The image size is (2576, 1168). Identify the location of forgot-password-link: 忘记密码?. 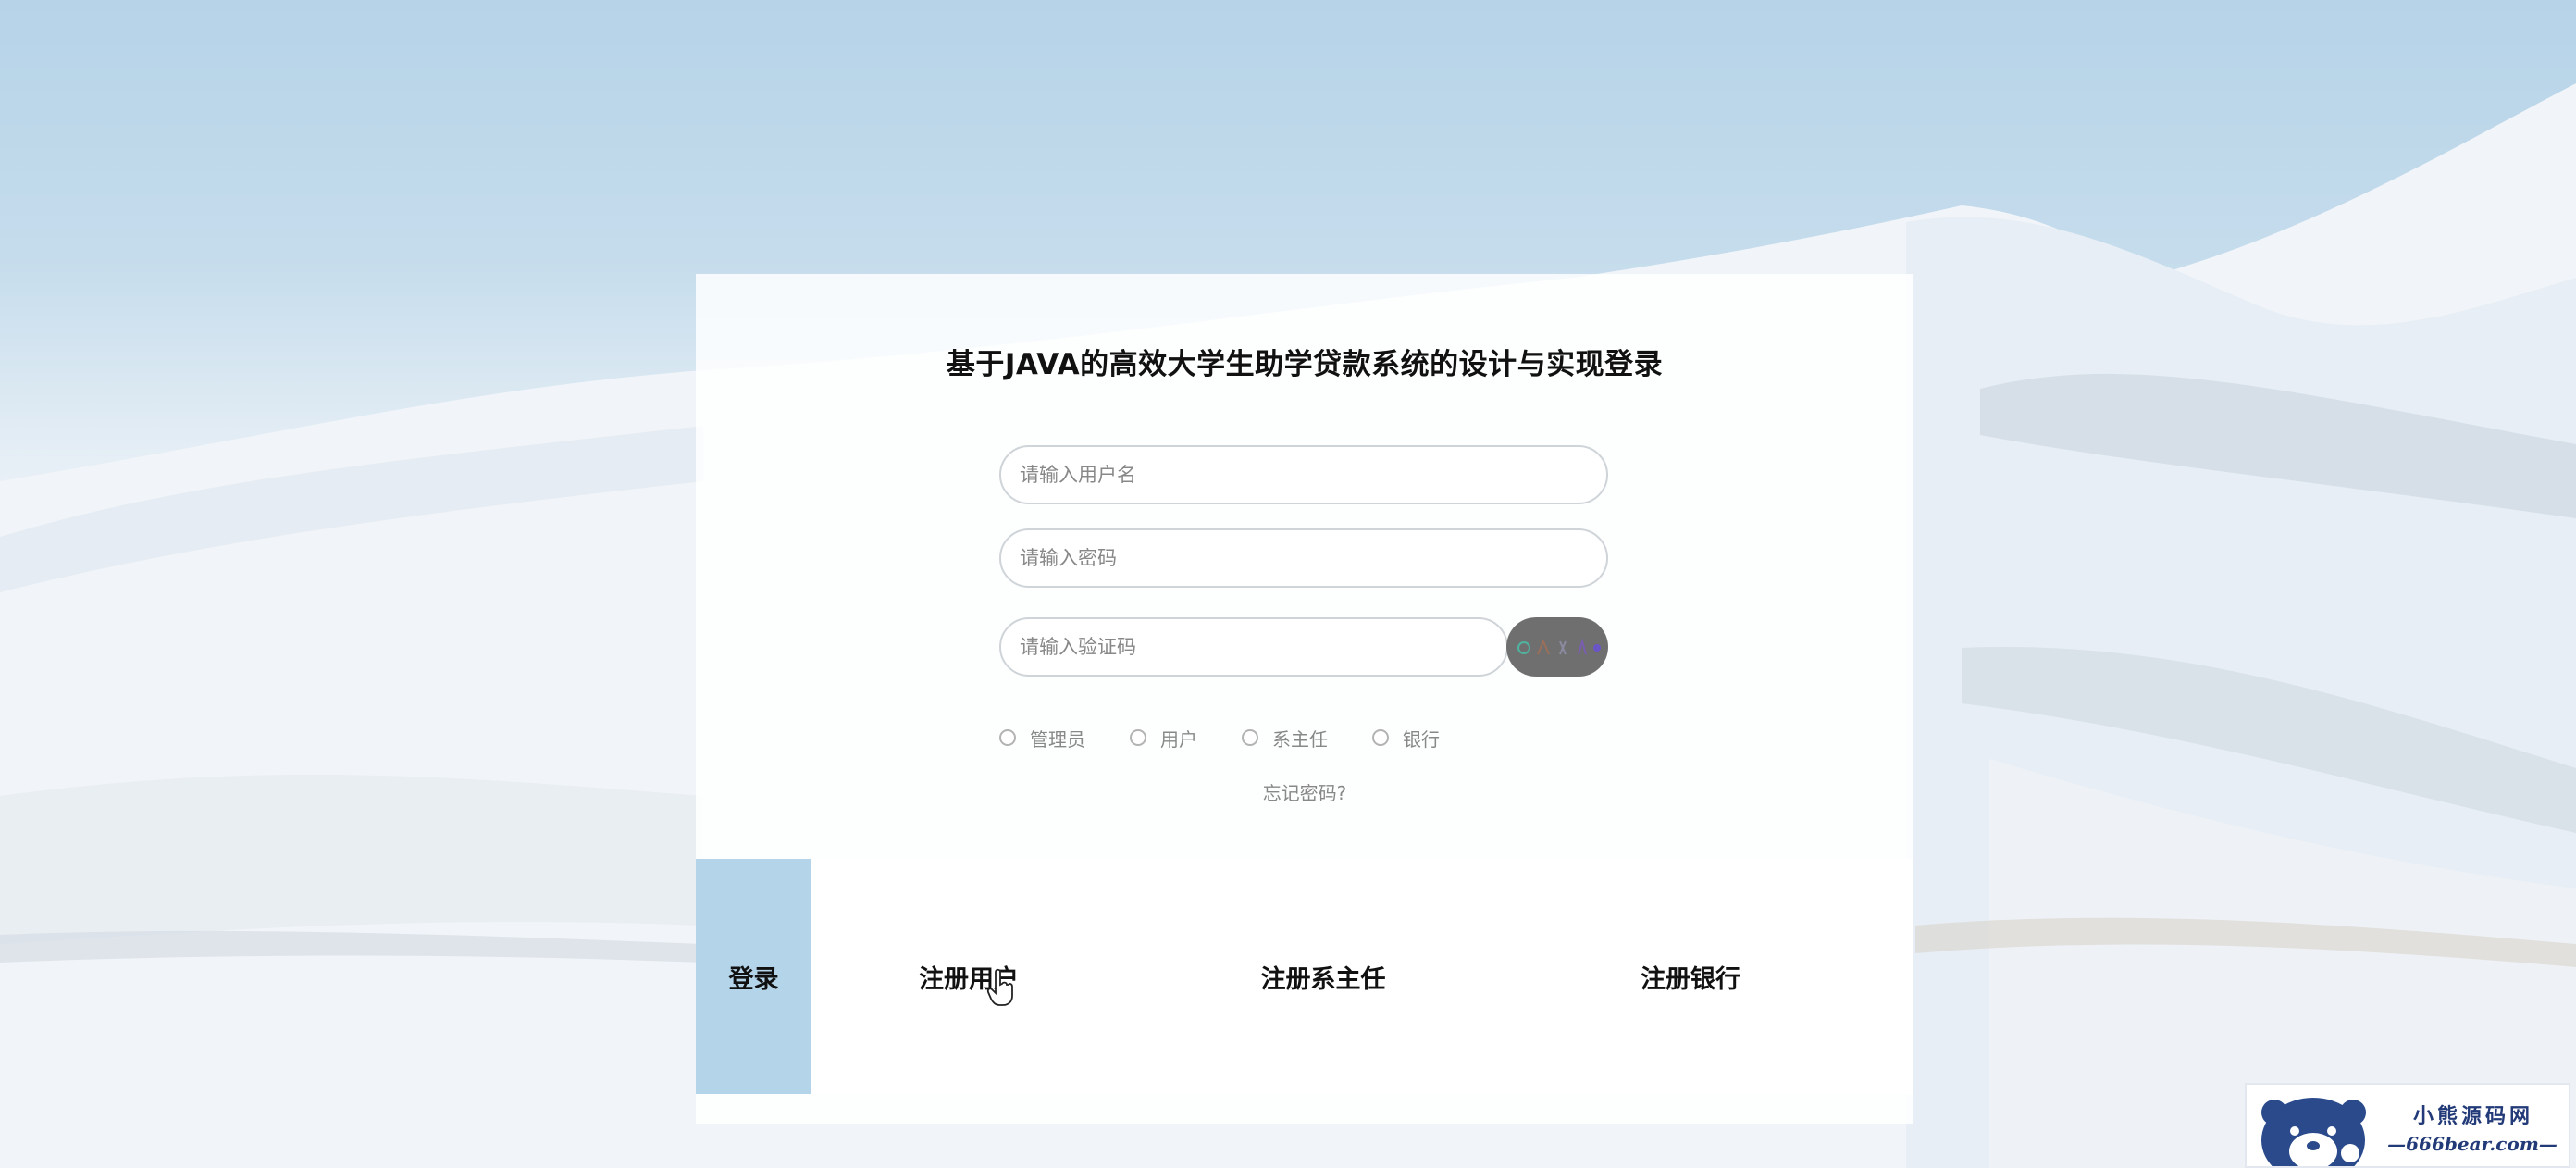
(1304, 791).